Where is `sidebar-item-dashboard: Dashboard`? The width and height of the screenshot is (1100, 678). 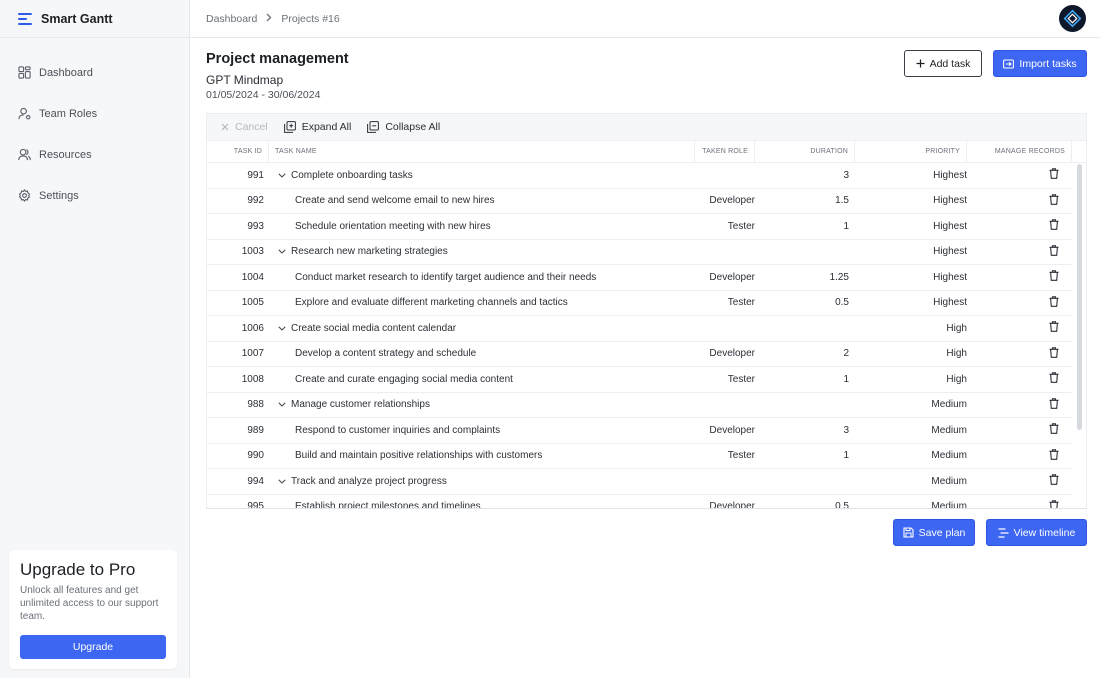 sidebar-item-dashboard: Dashboard is located at coordinates (94, 72).